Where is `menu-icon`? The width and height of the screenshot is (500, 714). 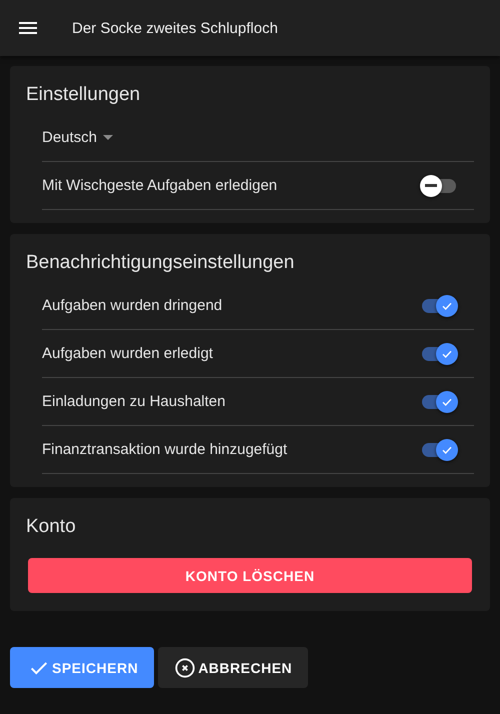 menu-icon is located at coordinates (28, 28).